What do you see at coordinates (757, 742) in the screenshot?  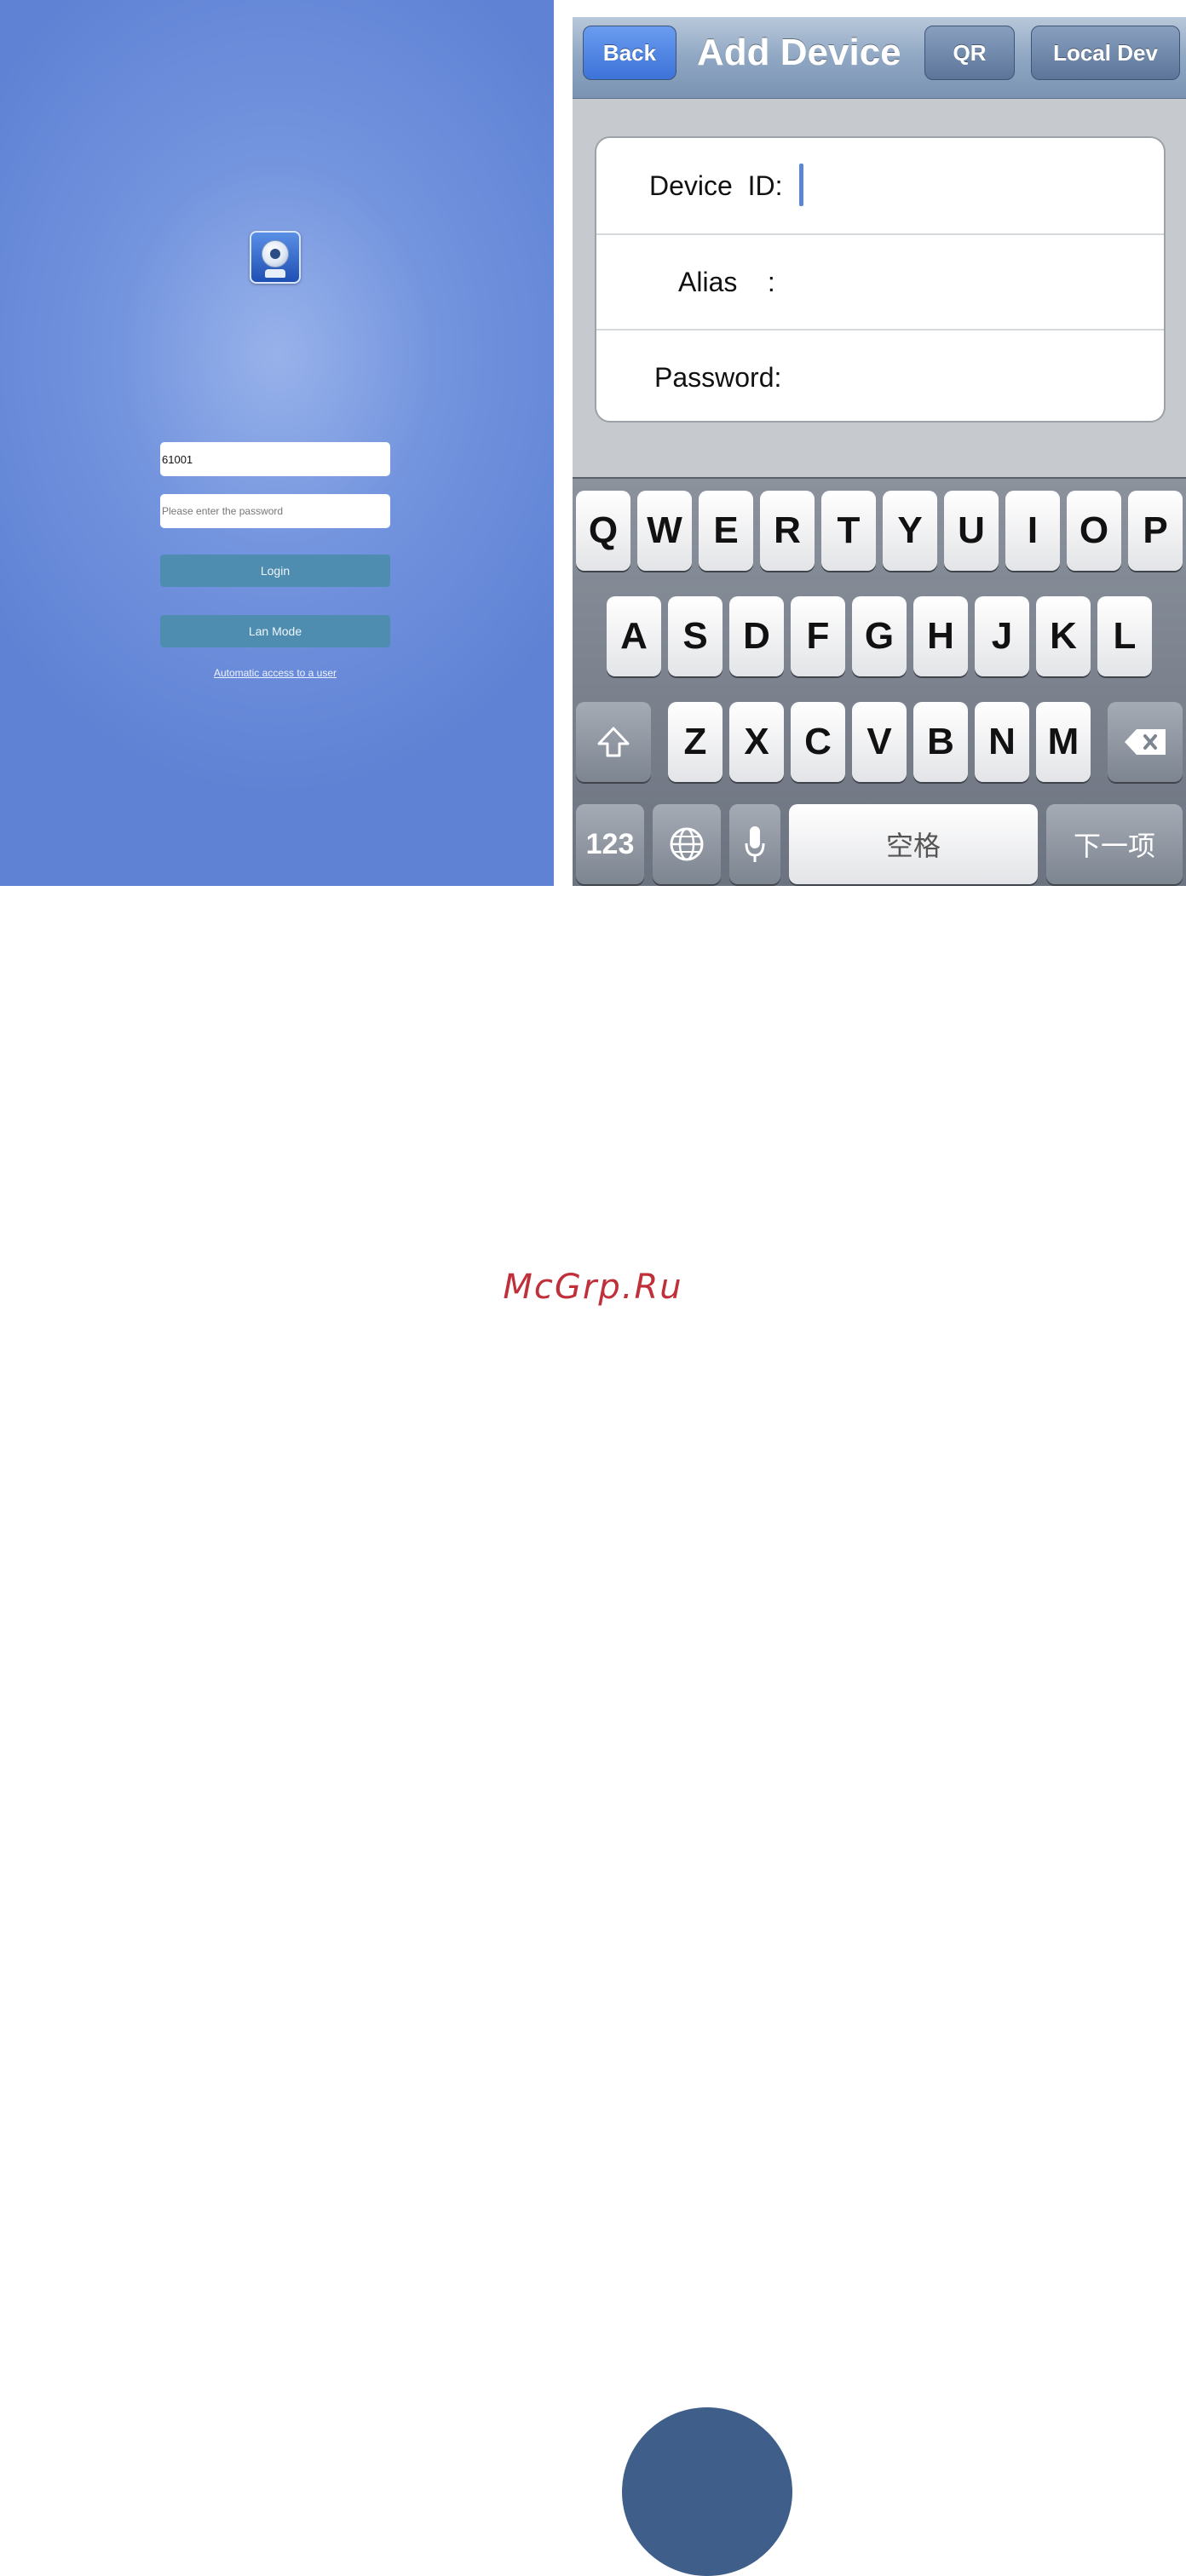 I see `key-x: X` at bounding box center [757, 742].